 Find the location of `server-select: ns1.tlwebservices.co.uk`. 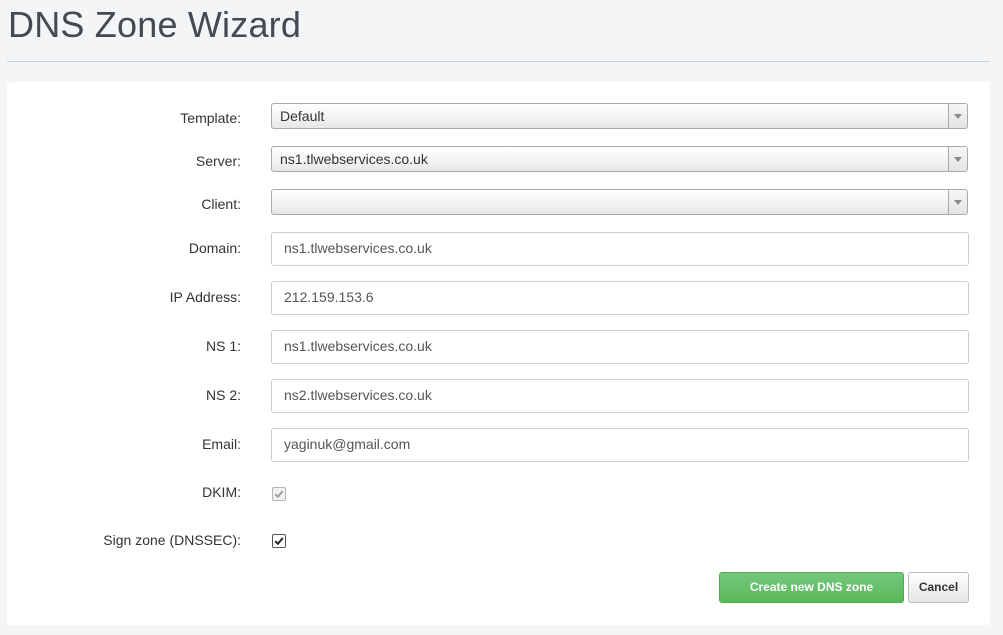

server-select: ns1.tlwebservices.co.uk is located at coordinates (619, 159).